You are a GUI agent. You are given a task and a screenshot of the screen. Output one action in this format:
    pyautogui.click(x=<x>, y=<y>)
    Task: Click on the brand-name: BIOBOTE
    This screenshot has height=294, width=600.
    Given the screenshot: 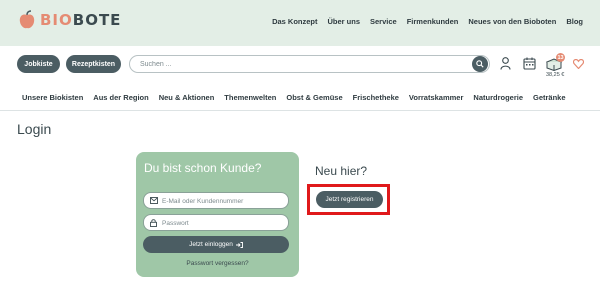 What is the action you would take?
    pyautogui.click(x=81, y=20)
    